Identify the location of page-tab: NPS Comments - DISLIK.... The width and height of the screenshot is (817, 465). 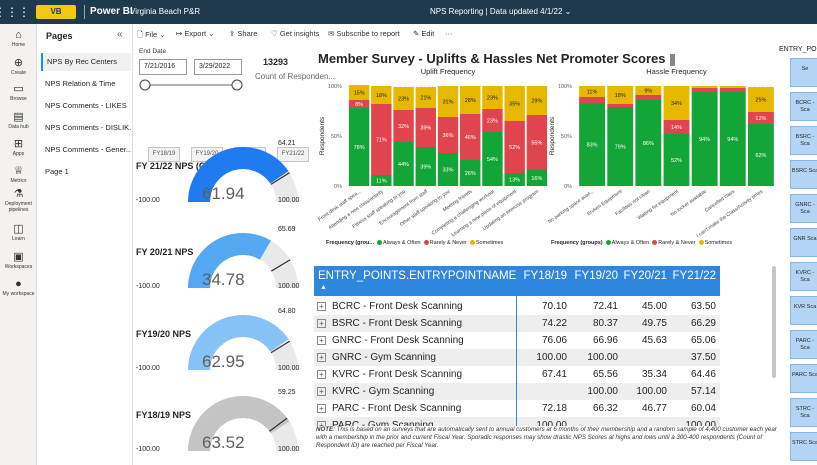
(86, 128).